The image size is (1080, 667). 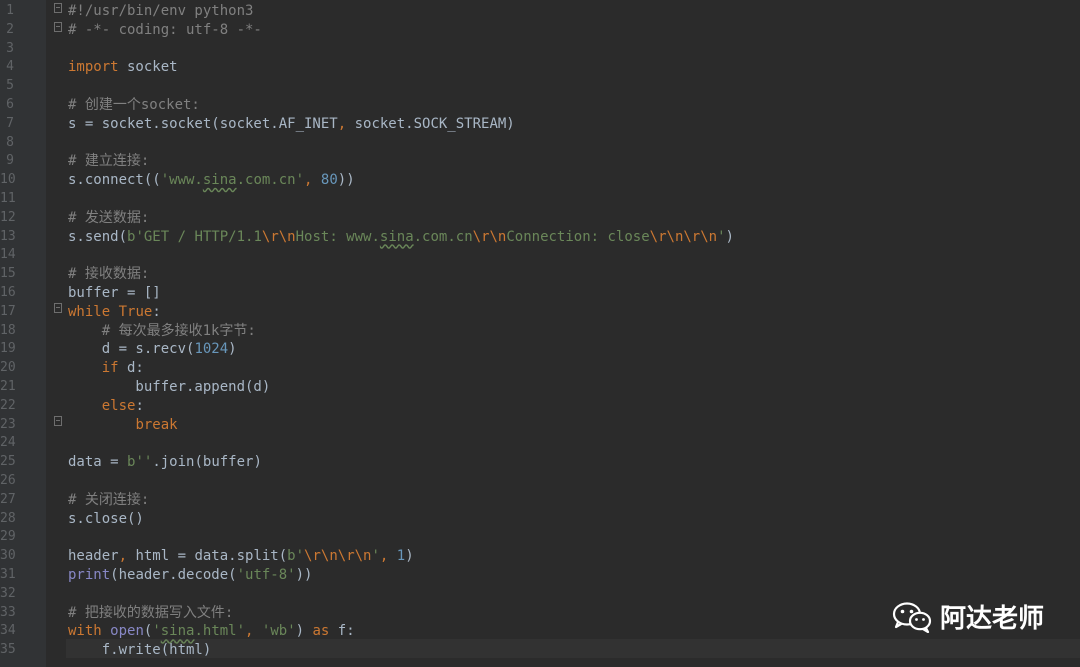 I want to click on code-line: break, so click(x=122, y=425).